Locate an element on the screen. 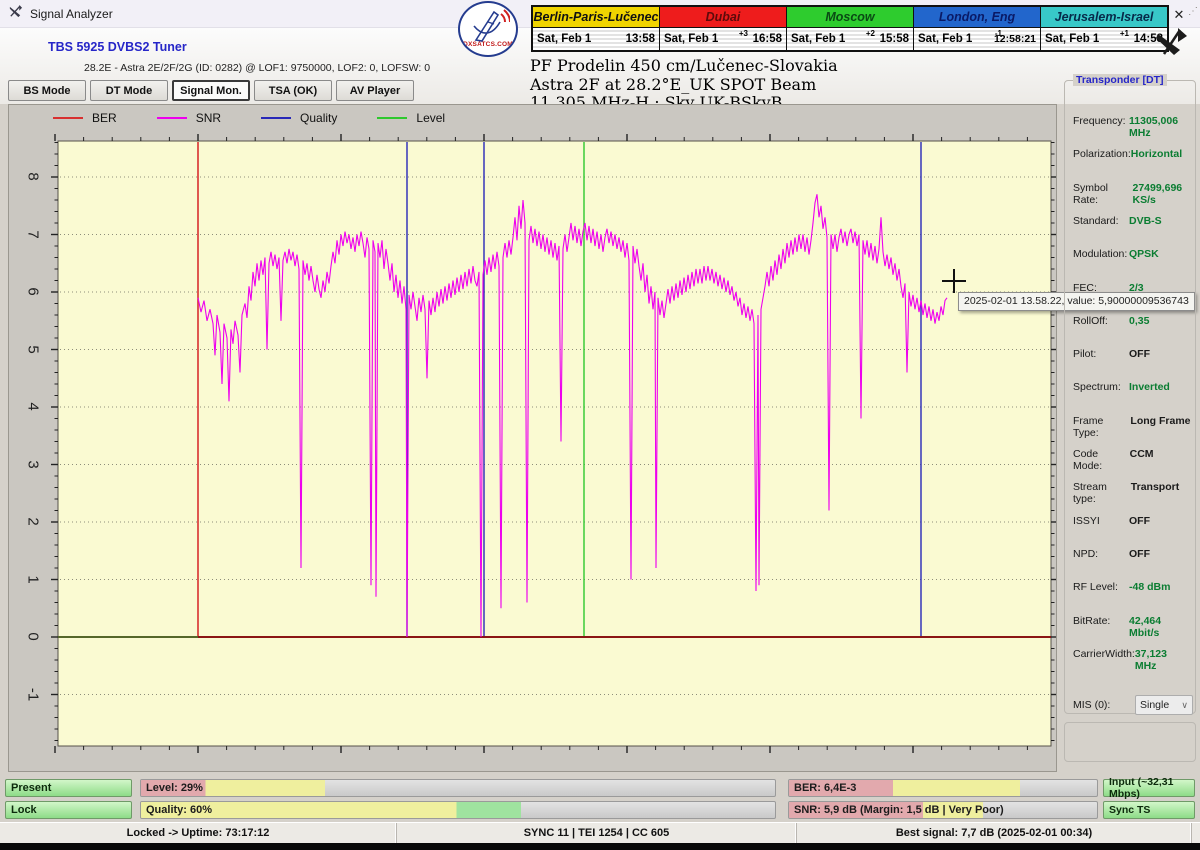 This screenshot has height=850, width=1200. clock-datetime: Sat, Feb 1 +3 16:58 is located at coordinates (723, 39).